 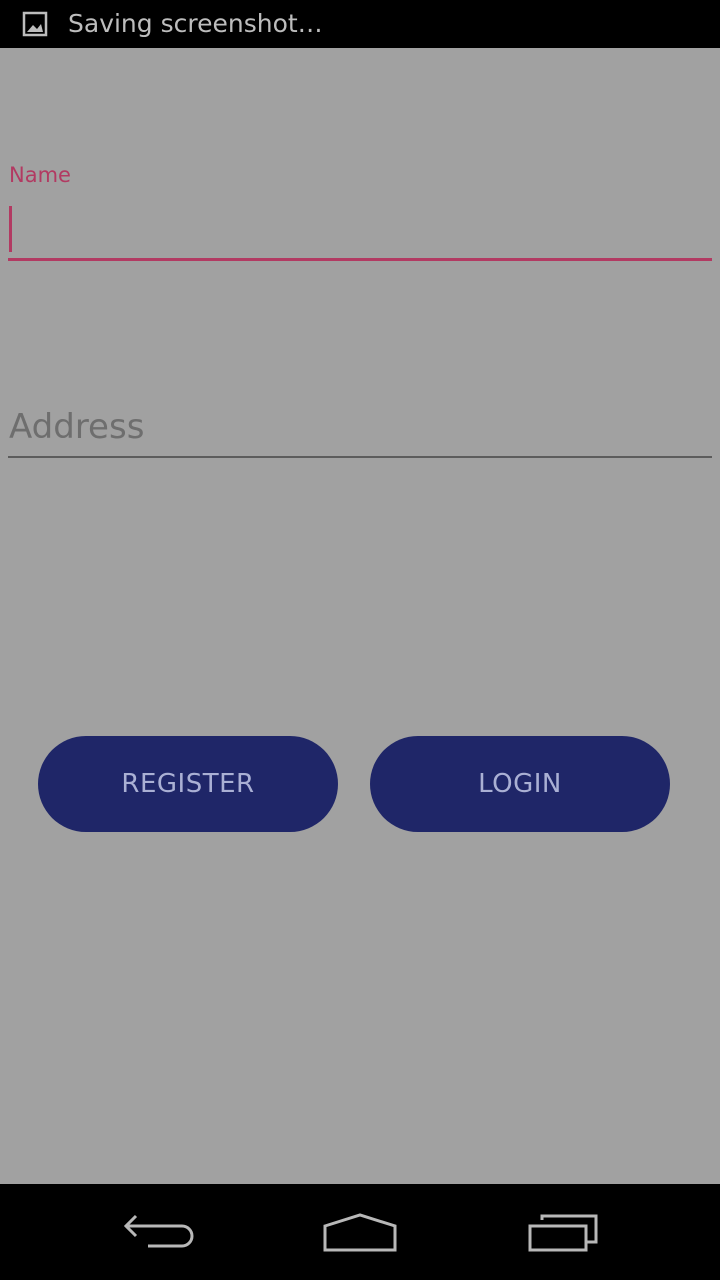 I want to click on home-icon, so click(x=360, y=1232).